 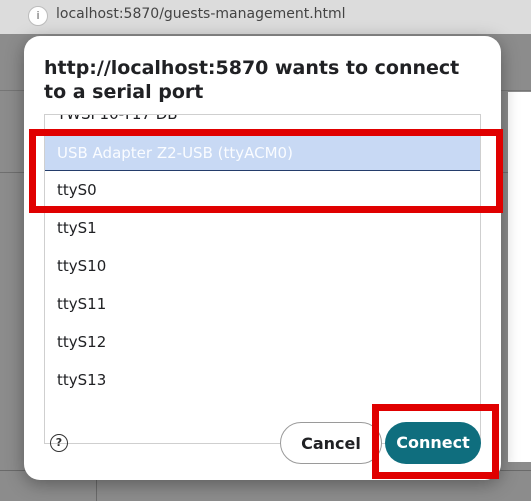 What do you see at coordinates (262, 304) in the screenshot?
I see `port-item: ttyS11` at bounding box center [262, 304].